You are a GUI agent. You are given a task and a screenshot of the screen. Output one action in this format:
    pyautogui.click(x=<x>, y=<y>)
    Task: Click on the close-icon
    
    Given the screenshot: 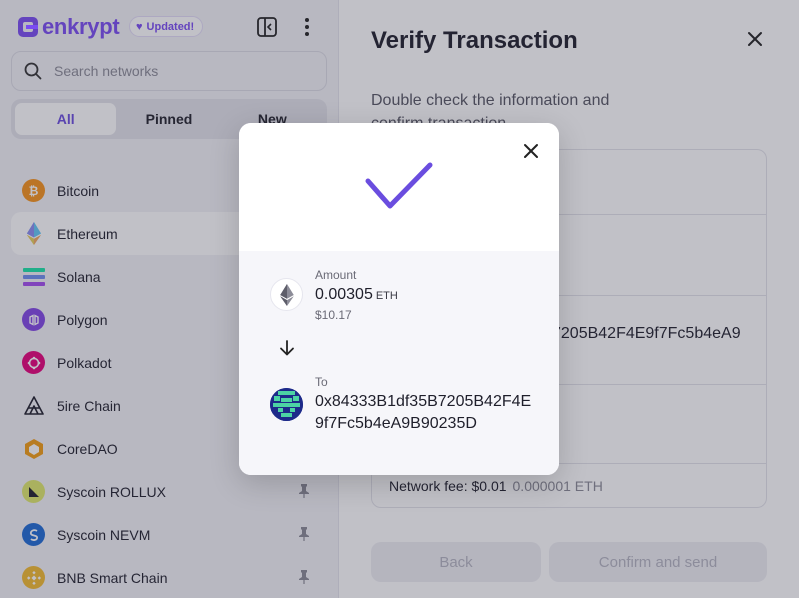 What is the action you would take?
    pyautogui.click(x=531, y=151)
    